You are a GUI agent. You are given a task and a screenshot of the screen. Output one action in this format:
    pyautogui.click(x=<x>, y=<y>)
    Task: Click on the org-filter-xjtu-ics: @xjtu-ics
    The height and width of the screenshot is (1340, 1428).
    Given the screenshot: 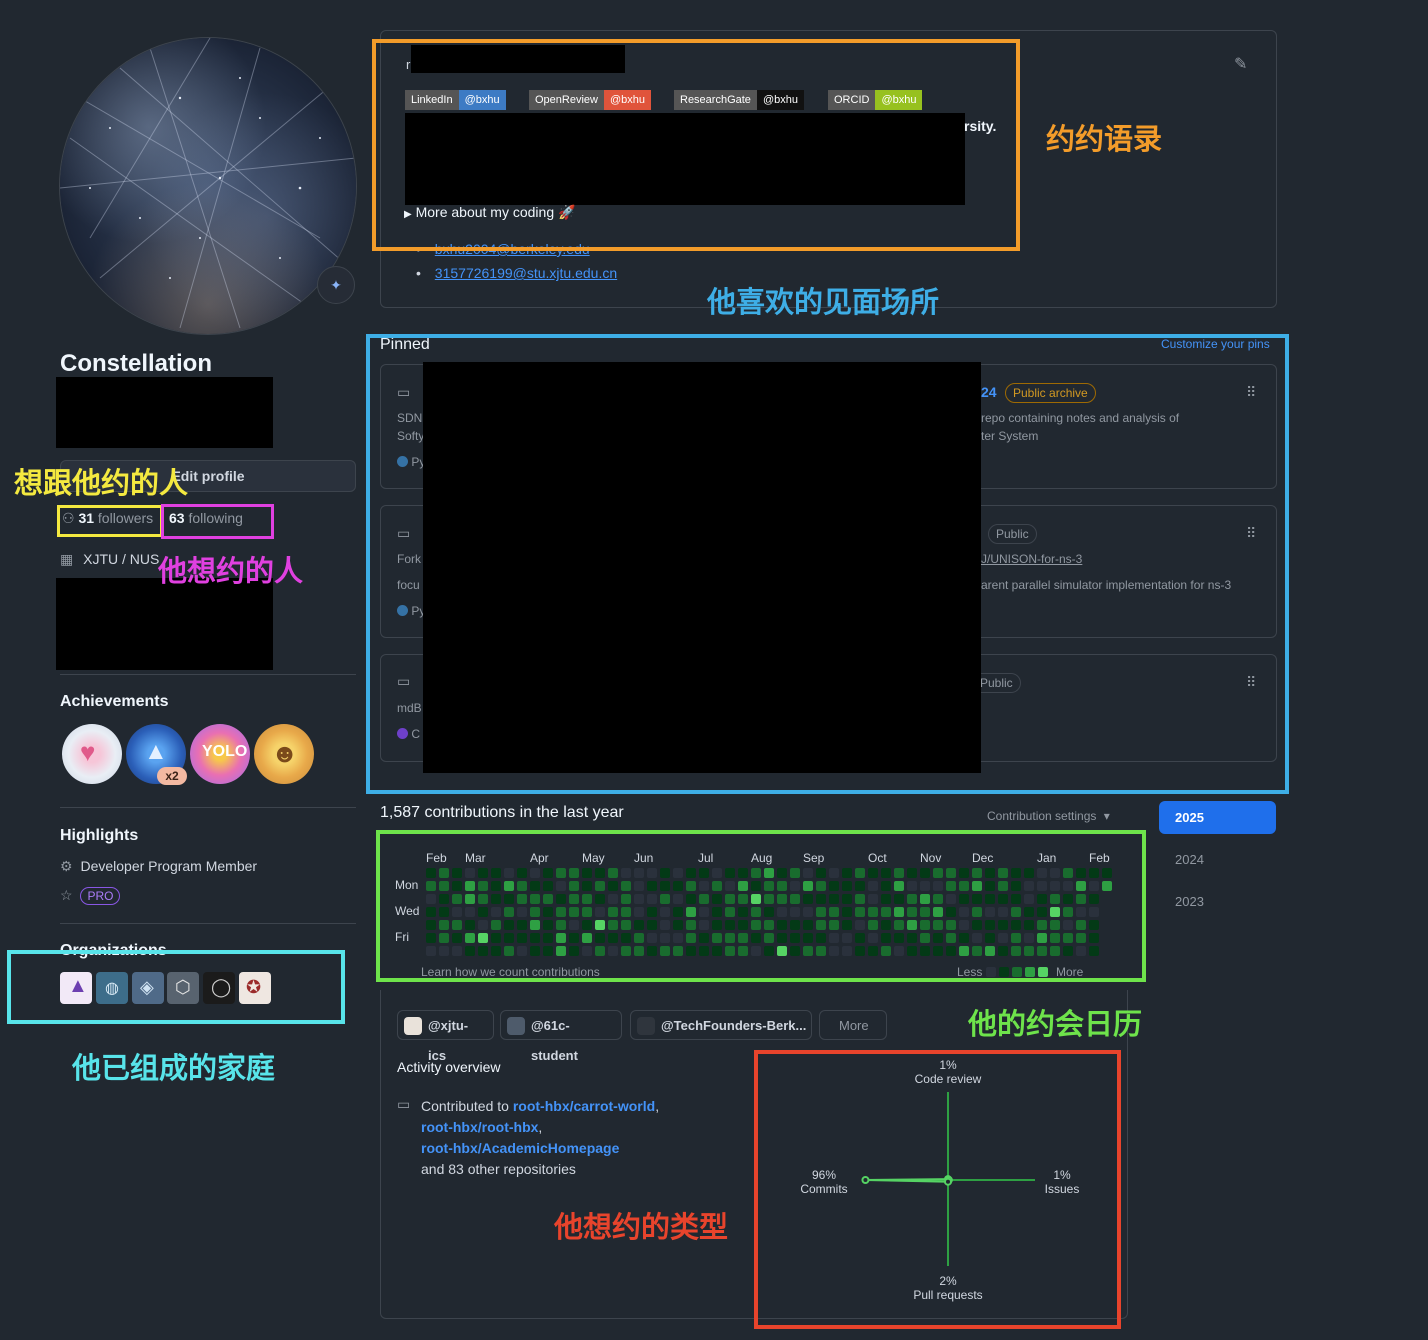 What is the action you would take?
    pyautogui.click(x=445, y=1036)
    